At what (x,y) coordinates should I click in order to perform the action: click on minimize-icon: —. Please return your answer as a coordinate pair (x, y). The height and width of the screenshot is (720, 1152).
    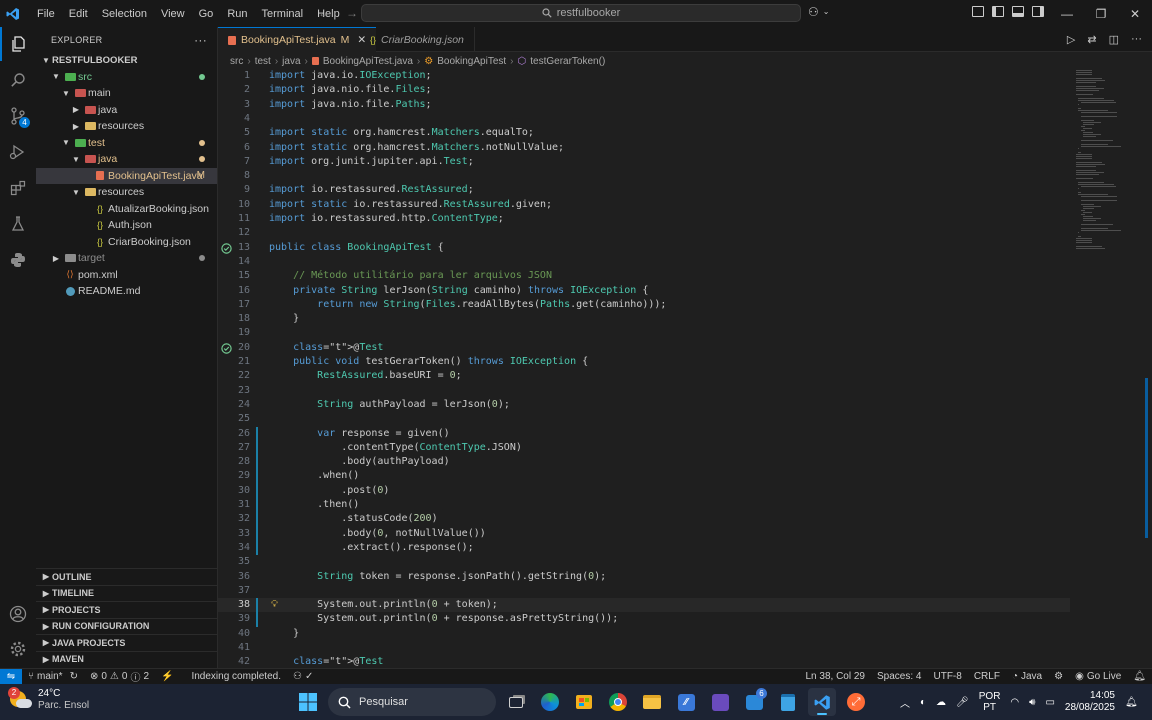
    Looking at the image, I should click on (1067, 13).